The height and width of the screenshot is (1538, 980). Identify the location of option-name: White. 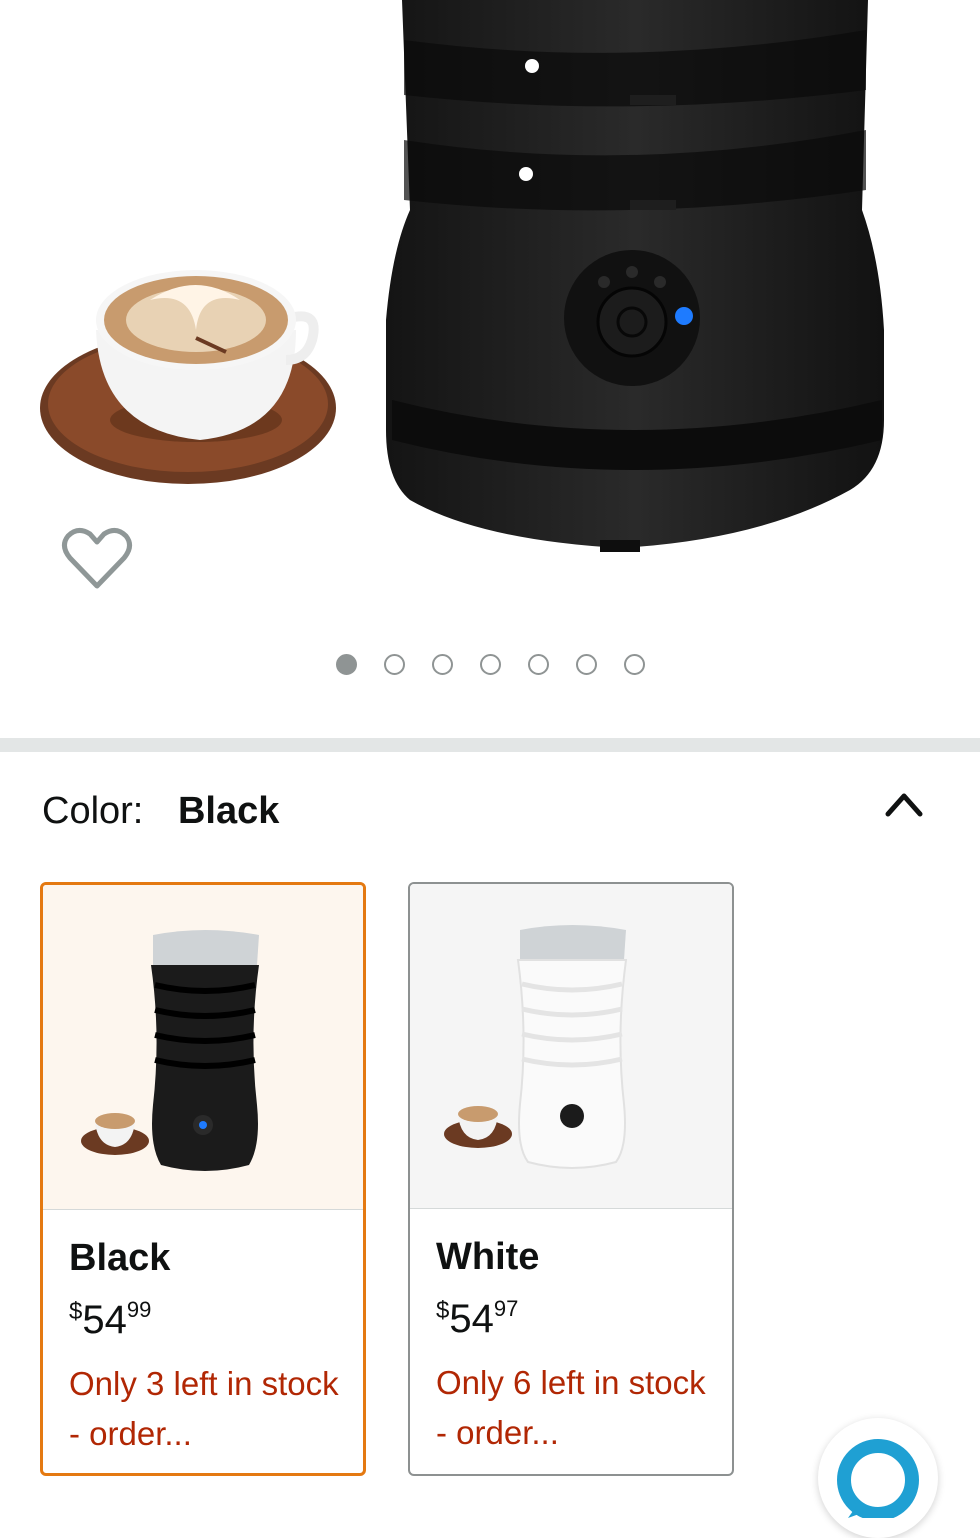
(488, 1257).